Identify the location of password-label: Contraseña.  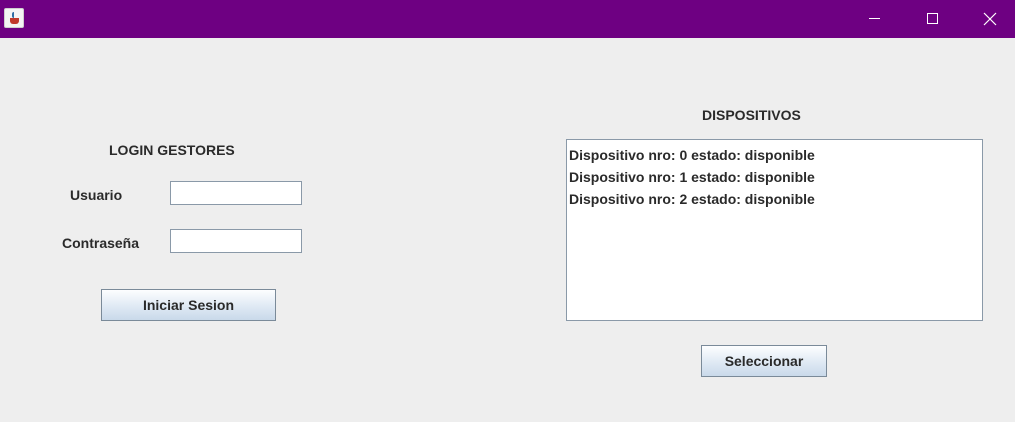
(101, 243).